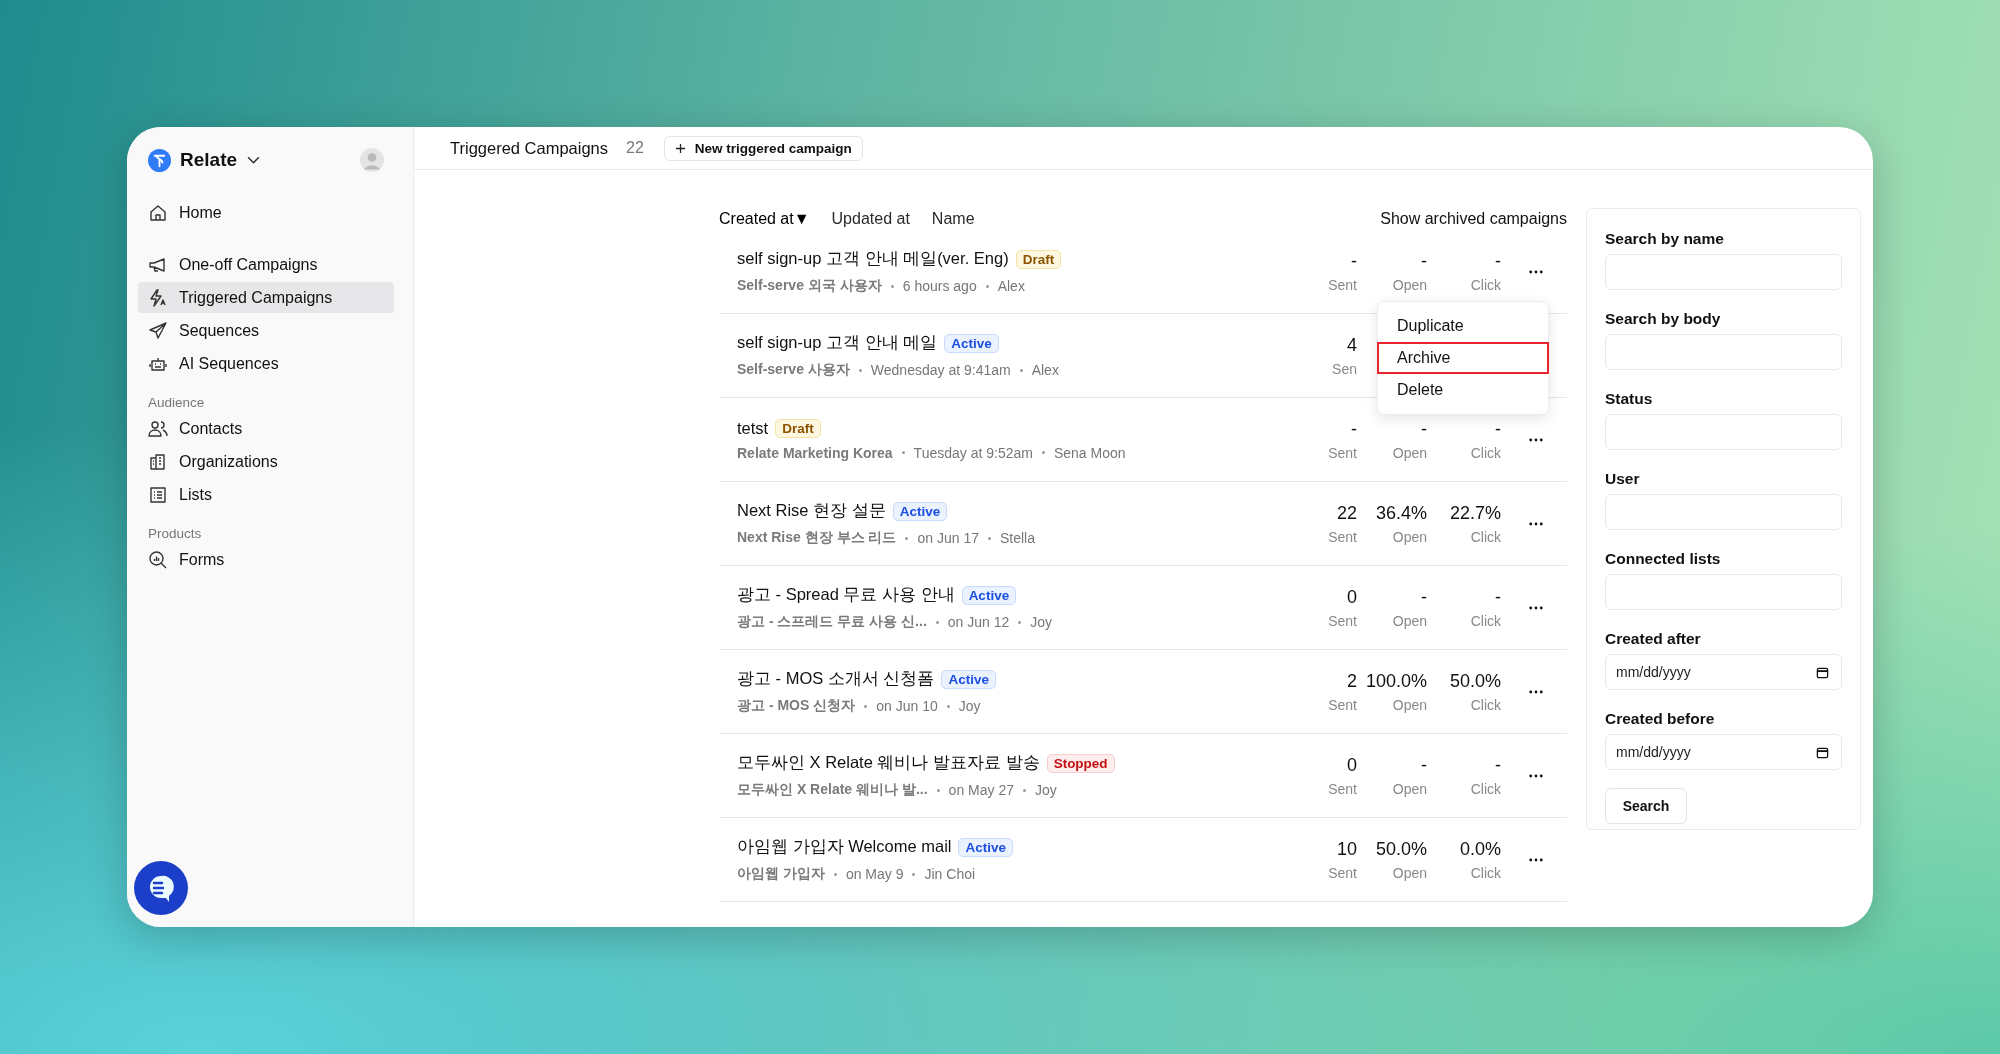 The width and height of the screenshot is (2000, 1054). I want to click on stat-value: 4, so click(1352, 345).